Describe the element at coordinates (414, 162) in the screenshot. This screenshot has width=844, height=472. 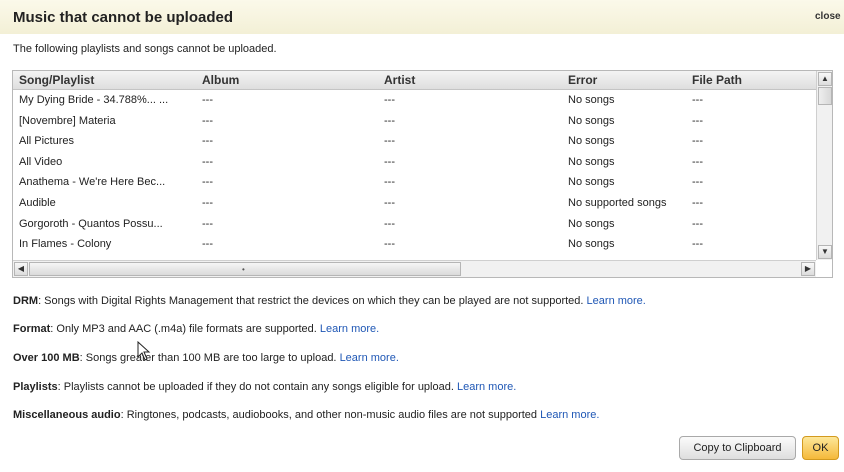
I see `table-row: All Video --- --- No songs ---` at that location.